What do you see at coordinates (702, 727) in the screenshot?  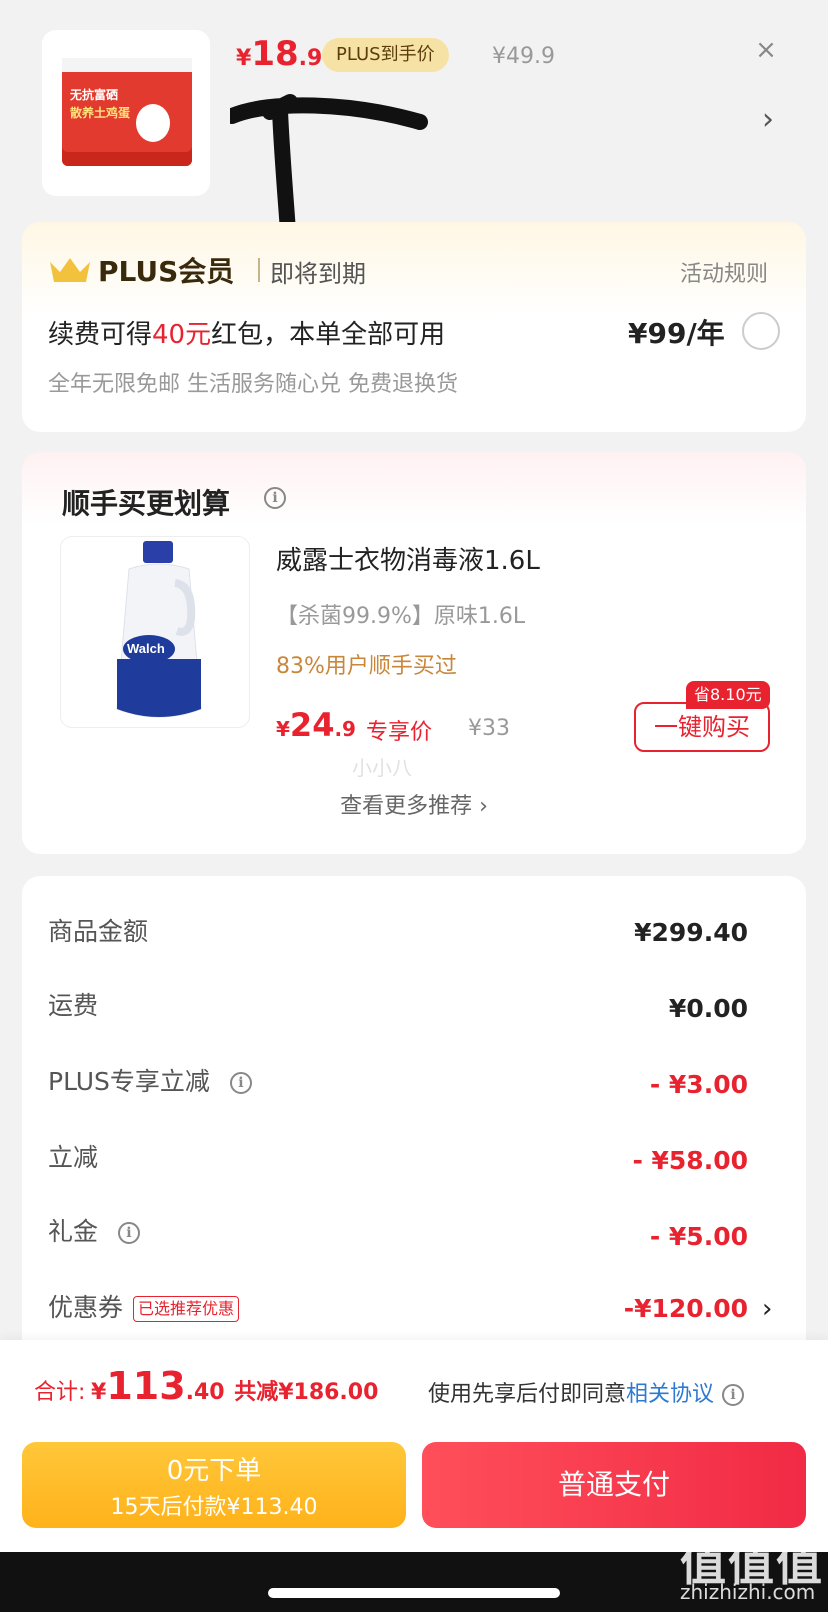 I see `one-click-buy-button: 一键购买` at bounding box center [702, 727].